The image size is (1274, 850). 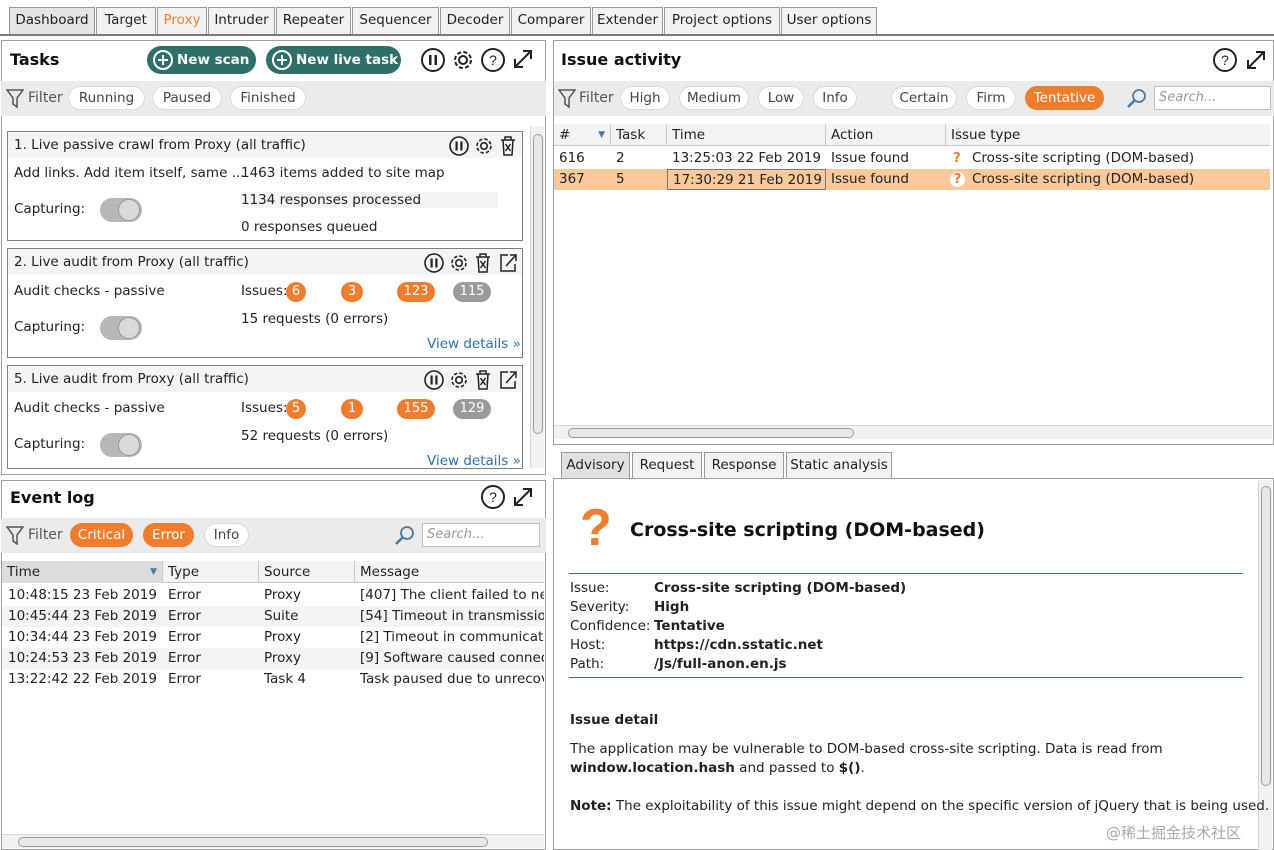 I want to click on tab-dashboard: Dashboard, so click(x=52, y=20).